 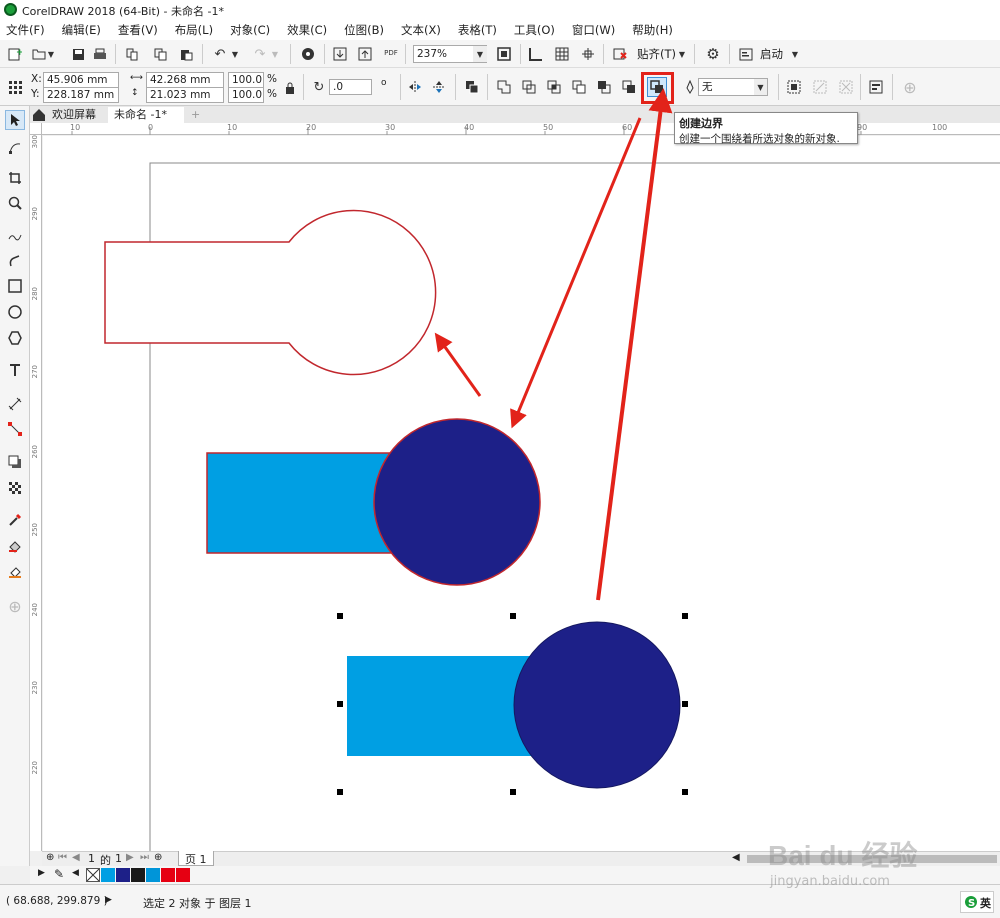 What do you see at coordinates (521, 859) in the screenshot?
I see `page-navigator: ⊕ ⏮ ◀ 1 的 1 ▶ ⏭ ⊕ 页 1 ◀` at bounding box center [521, 859].